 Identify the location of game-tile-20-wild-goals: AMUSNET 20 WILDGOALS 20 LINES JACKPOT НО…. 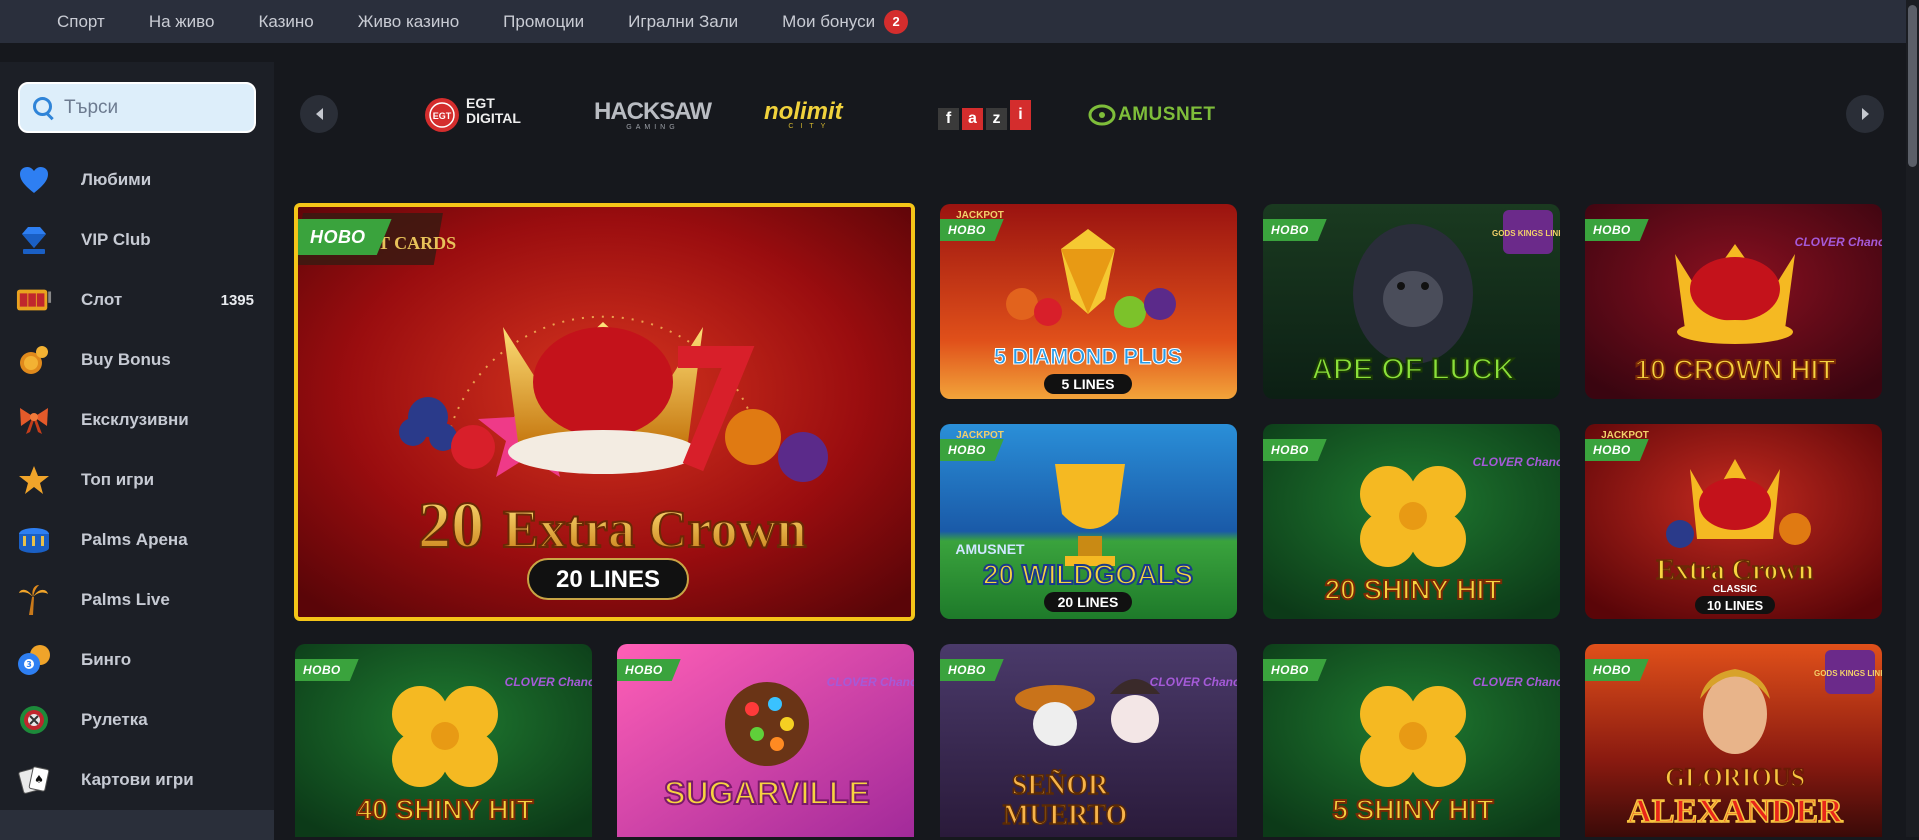
(1088, 521).